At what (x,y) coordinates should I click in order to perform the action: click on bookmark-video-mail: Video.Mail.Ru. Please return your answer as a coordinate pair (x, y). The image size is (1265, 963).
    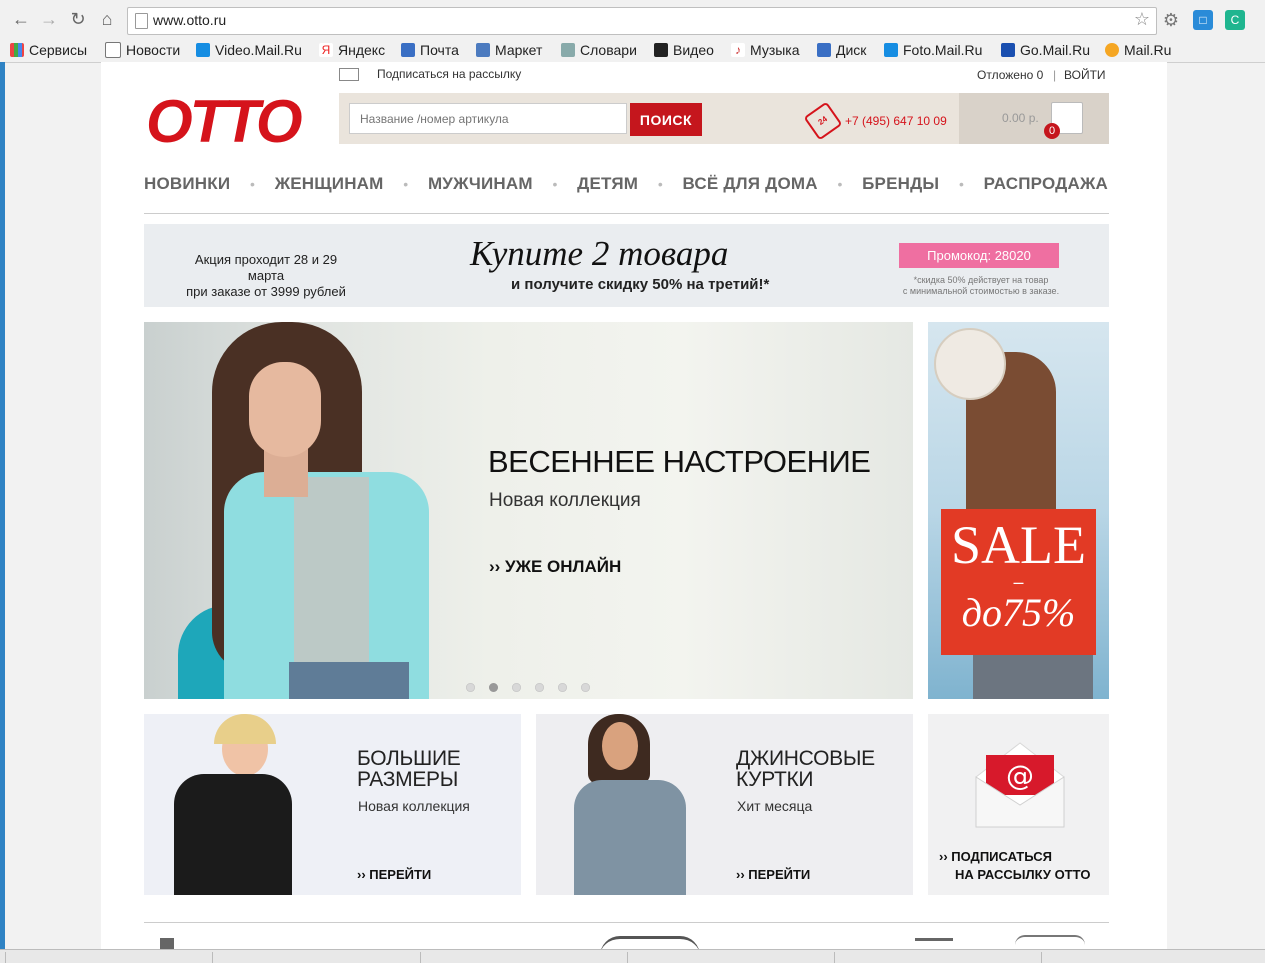
    Looking at the image, I should click on (249, 50).